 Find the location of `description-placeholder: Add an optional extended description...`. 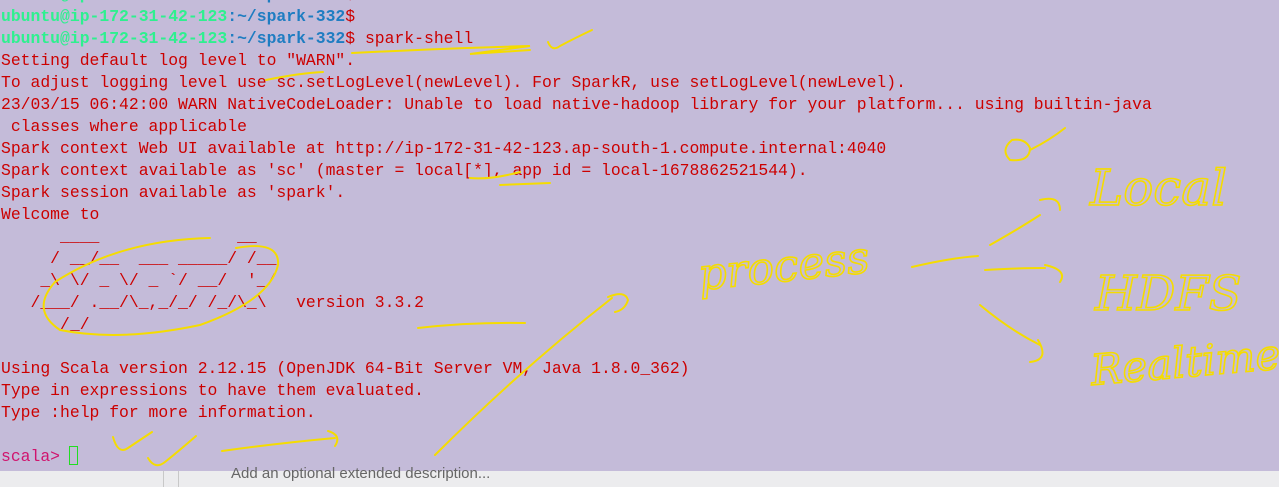

description-placeholder: Add an optional extended description... is located at coordinates (360, 473).